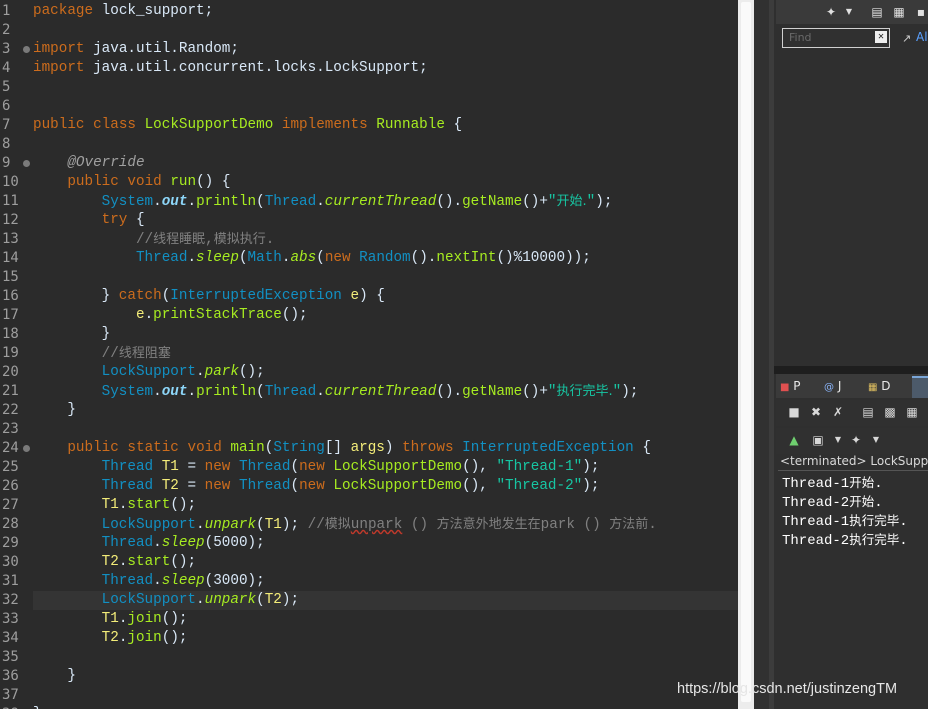  I want to click on remove-all-icon: ✗, so click(838, 412).